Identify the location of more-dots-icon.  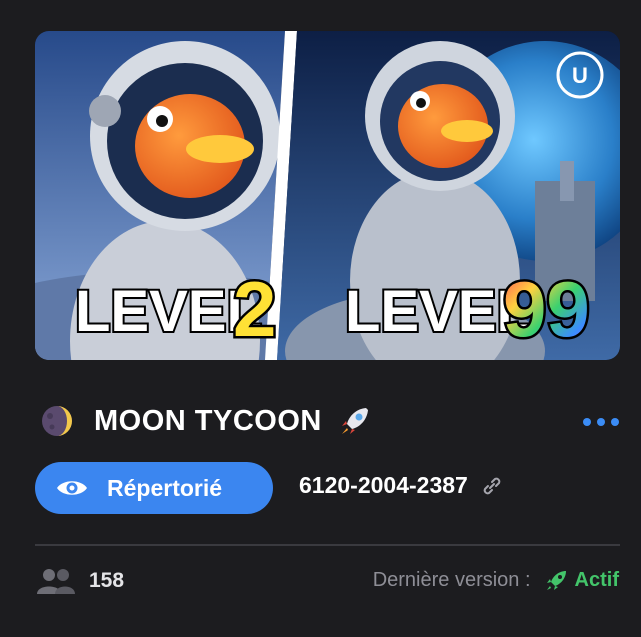
(587, 422).